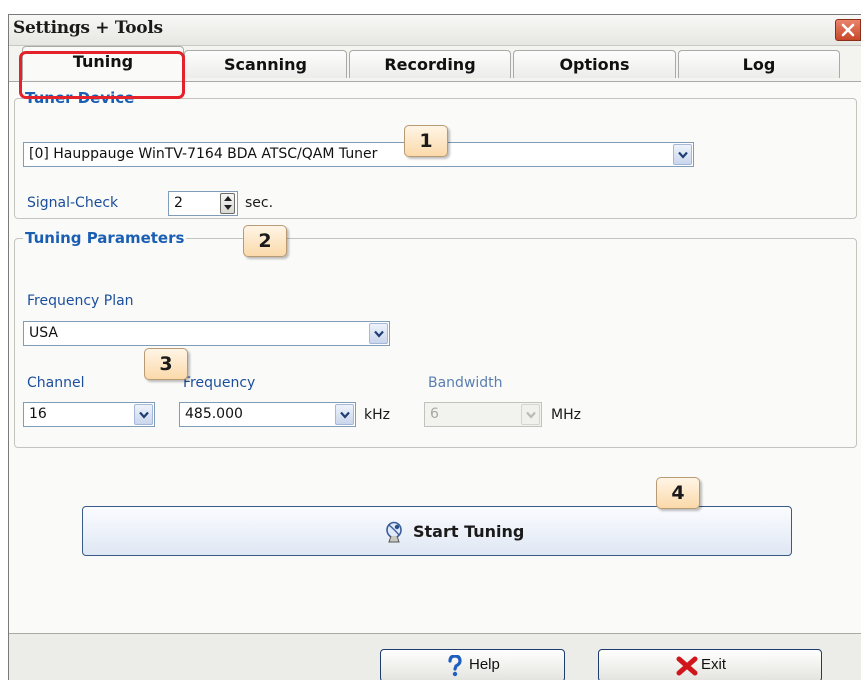  Describe the element at coordinates (394, 532) in the screenshot. I see `satellite-dish-icon` at that location.